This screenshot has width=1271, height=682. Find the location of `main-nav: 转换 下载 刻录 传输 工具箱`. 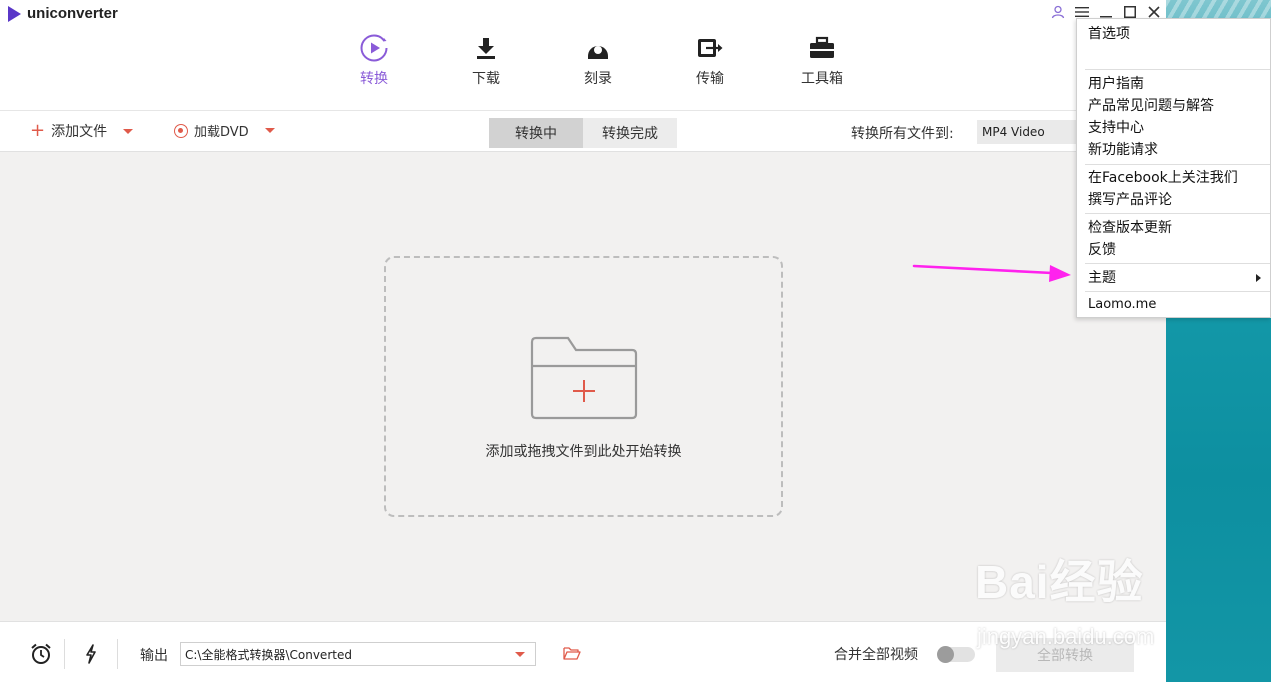

main-nav: 转换 下载 刻录 传输 工具箱 is located at coordinates (598, 69).